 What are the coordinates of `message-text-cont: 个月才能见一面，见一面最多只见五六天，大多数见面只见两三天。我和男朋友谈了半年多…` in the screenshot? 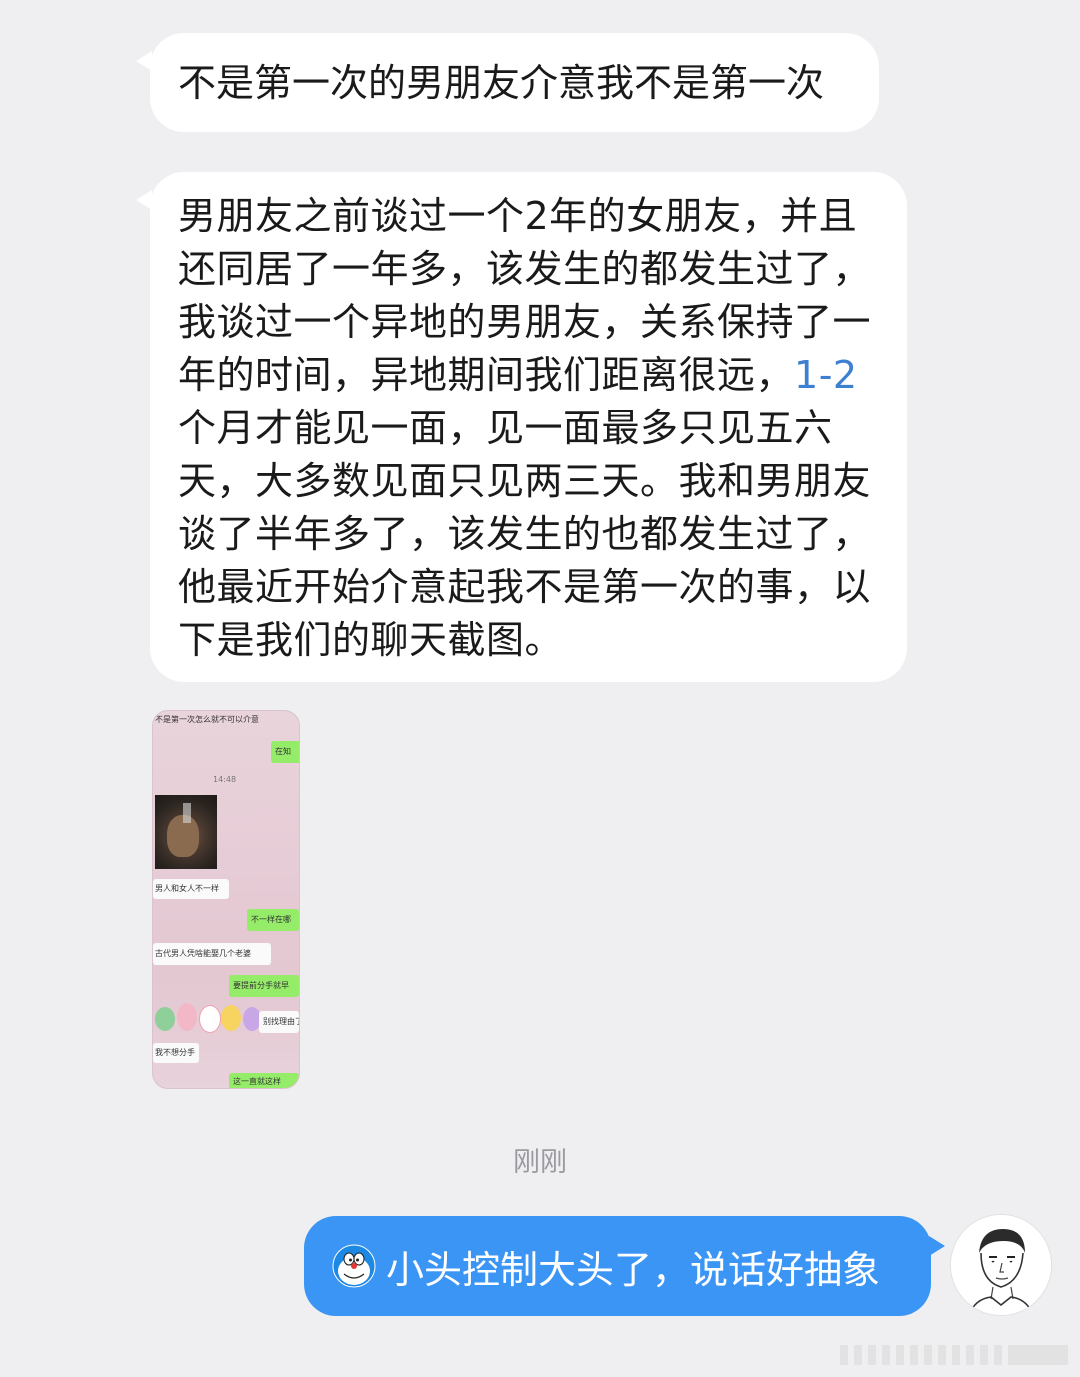 It's located at (525, 534).